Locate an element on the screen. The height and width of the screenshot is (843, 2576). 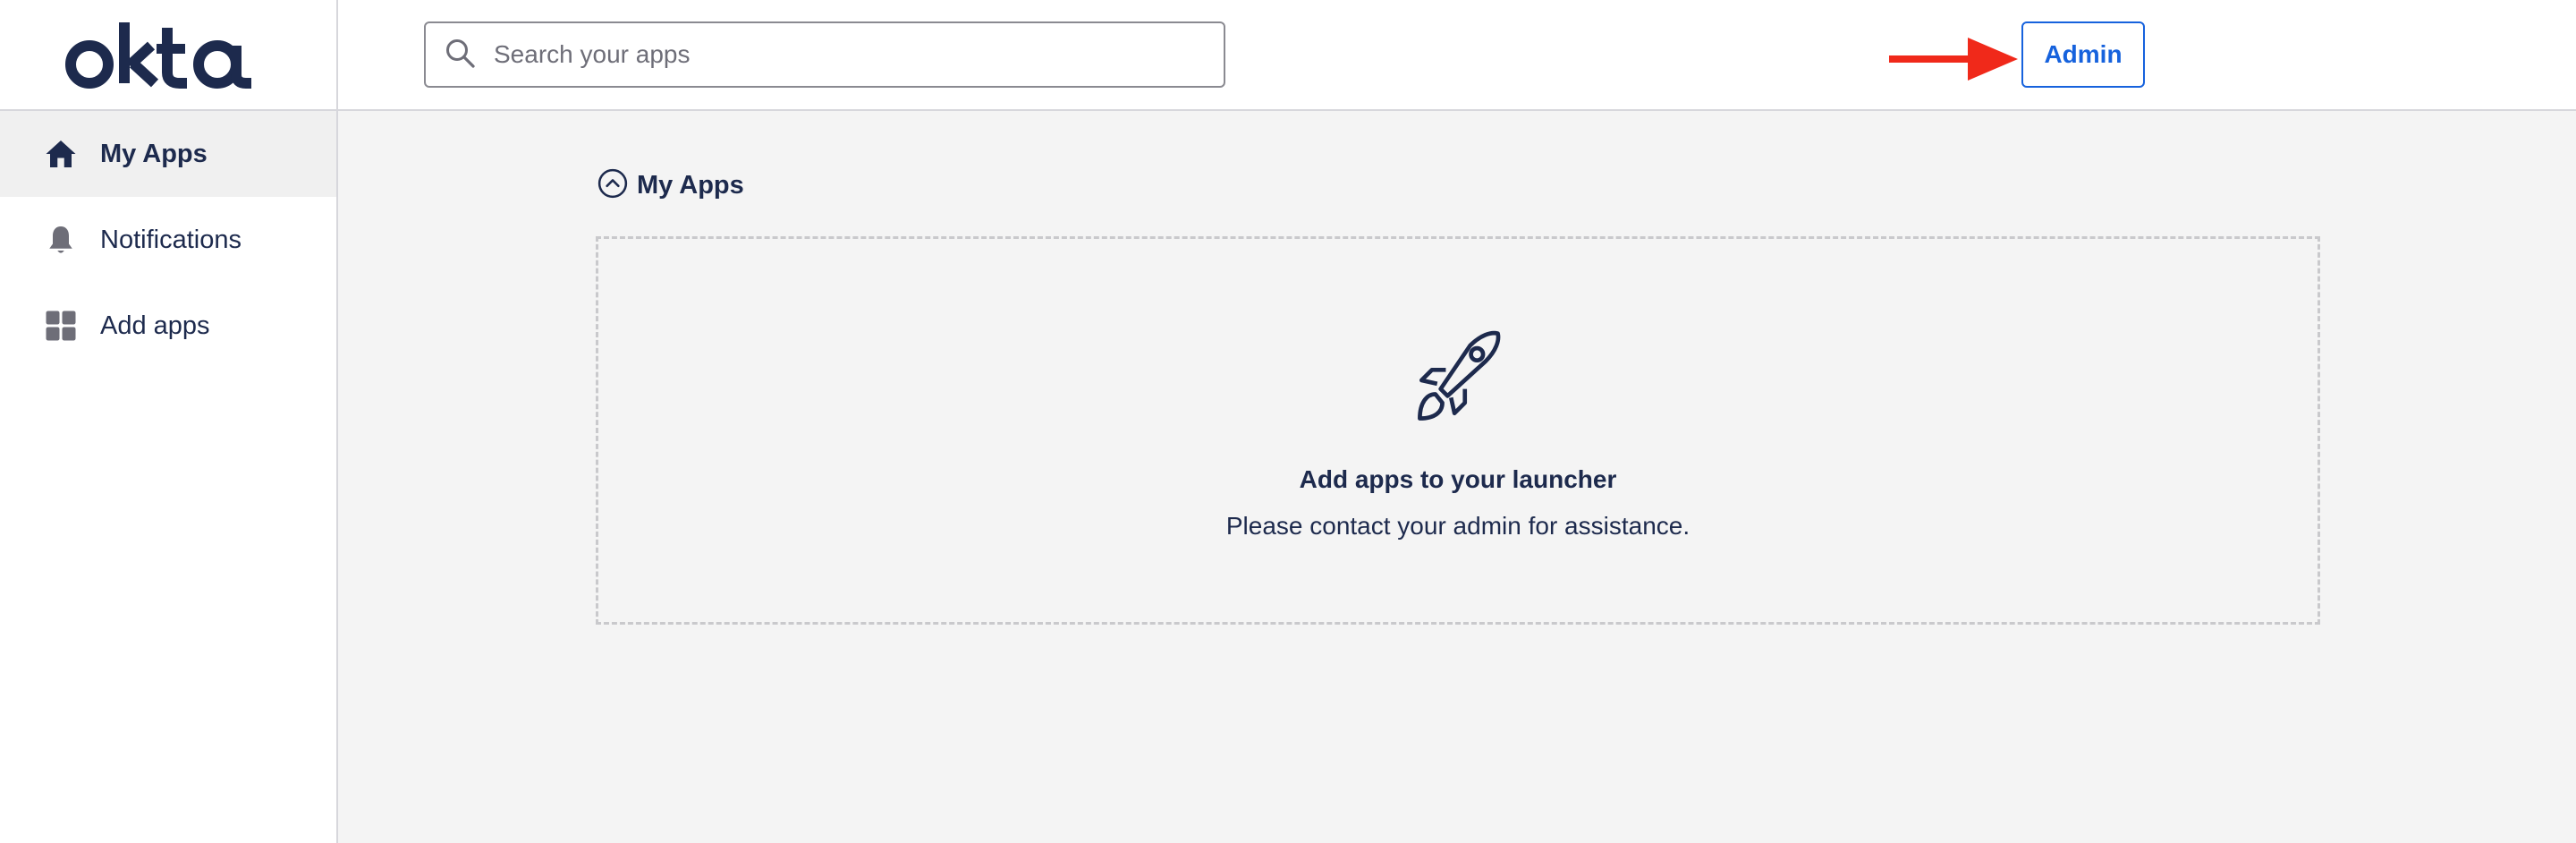
okta-logo is located at coordinates (168, 55).